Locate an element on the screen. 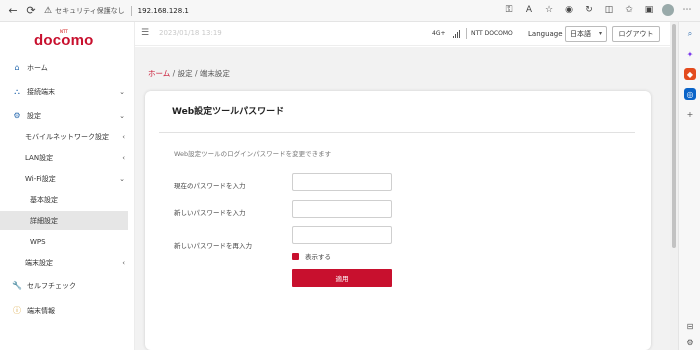 The width and height of the screenshot is (700, 350). back-icon: ← is located at coordinates (13, 11).